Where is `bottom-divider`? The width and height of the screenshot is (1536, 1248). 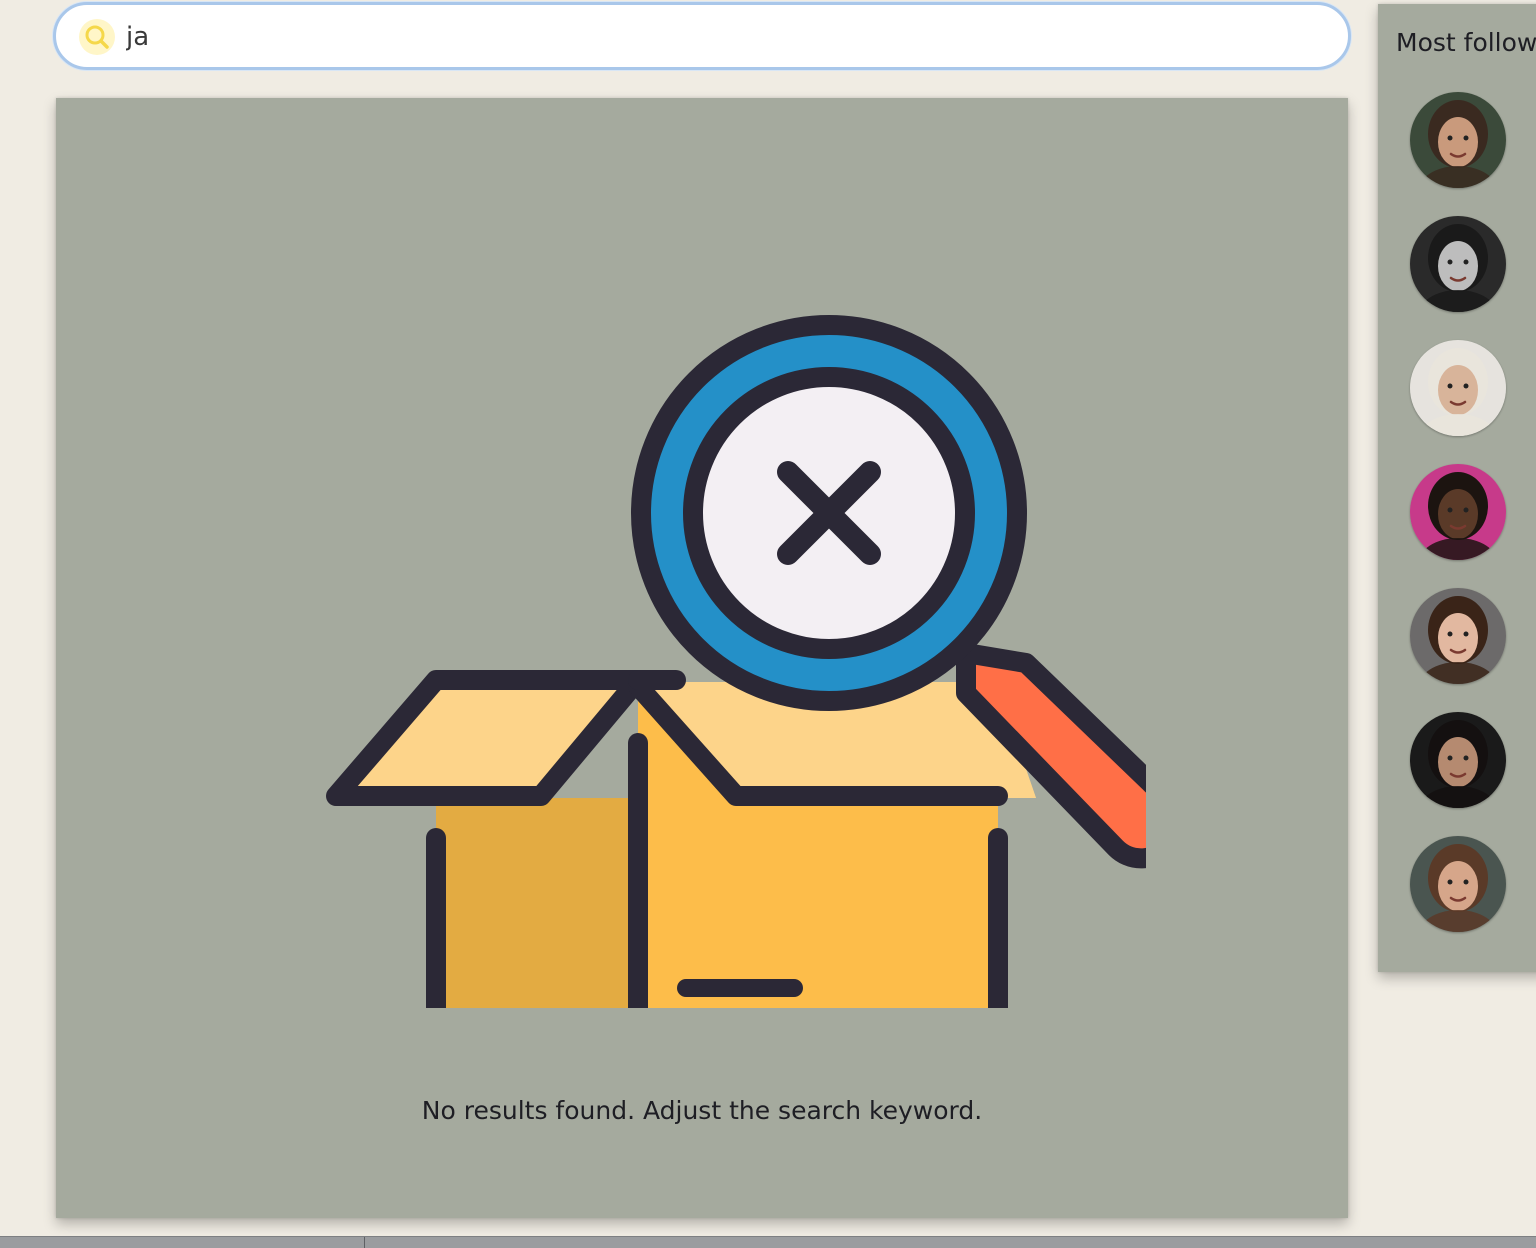
bottom-divider is located at coordinates (364, 1242).